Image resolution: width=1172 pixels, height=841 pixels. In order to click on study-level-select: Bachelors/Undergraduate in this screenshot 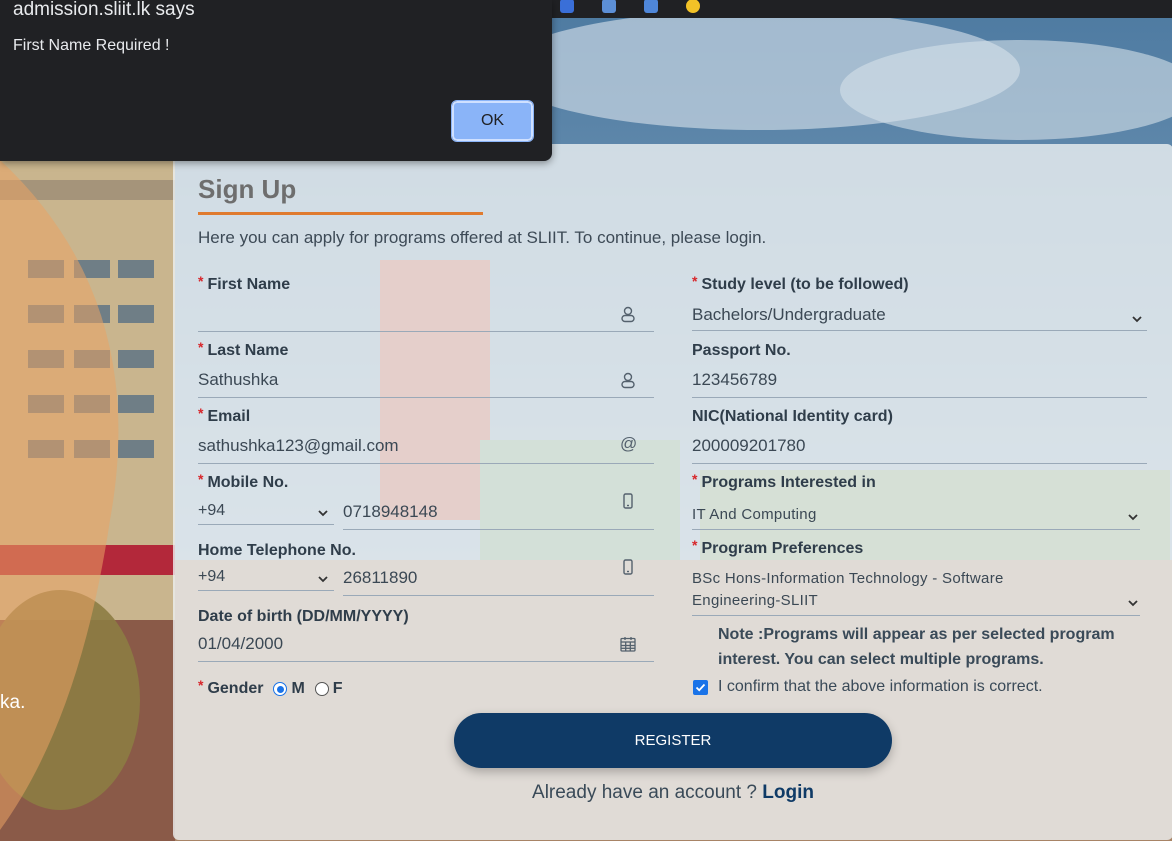, I will do `click(789, 315)`.